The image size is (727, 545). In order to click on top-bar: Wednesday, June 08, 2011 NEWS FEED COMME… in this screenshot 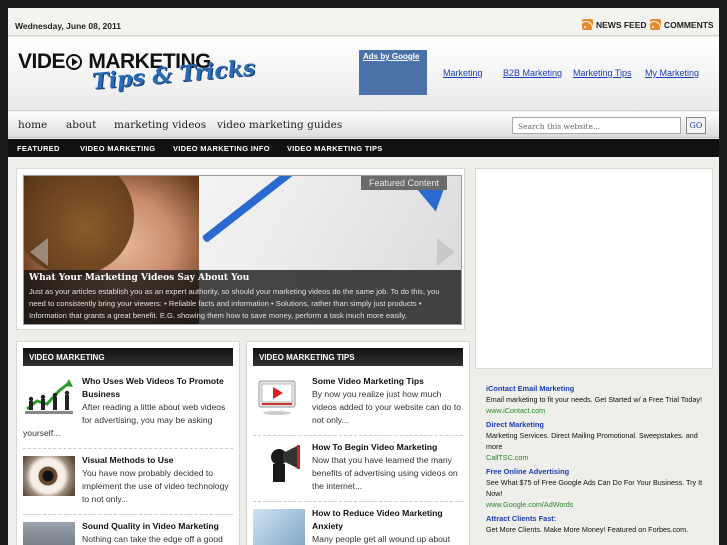, I will do `click(363, 22)`.